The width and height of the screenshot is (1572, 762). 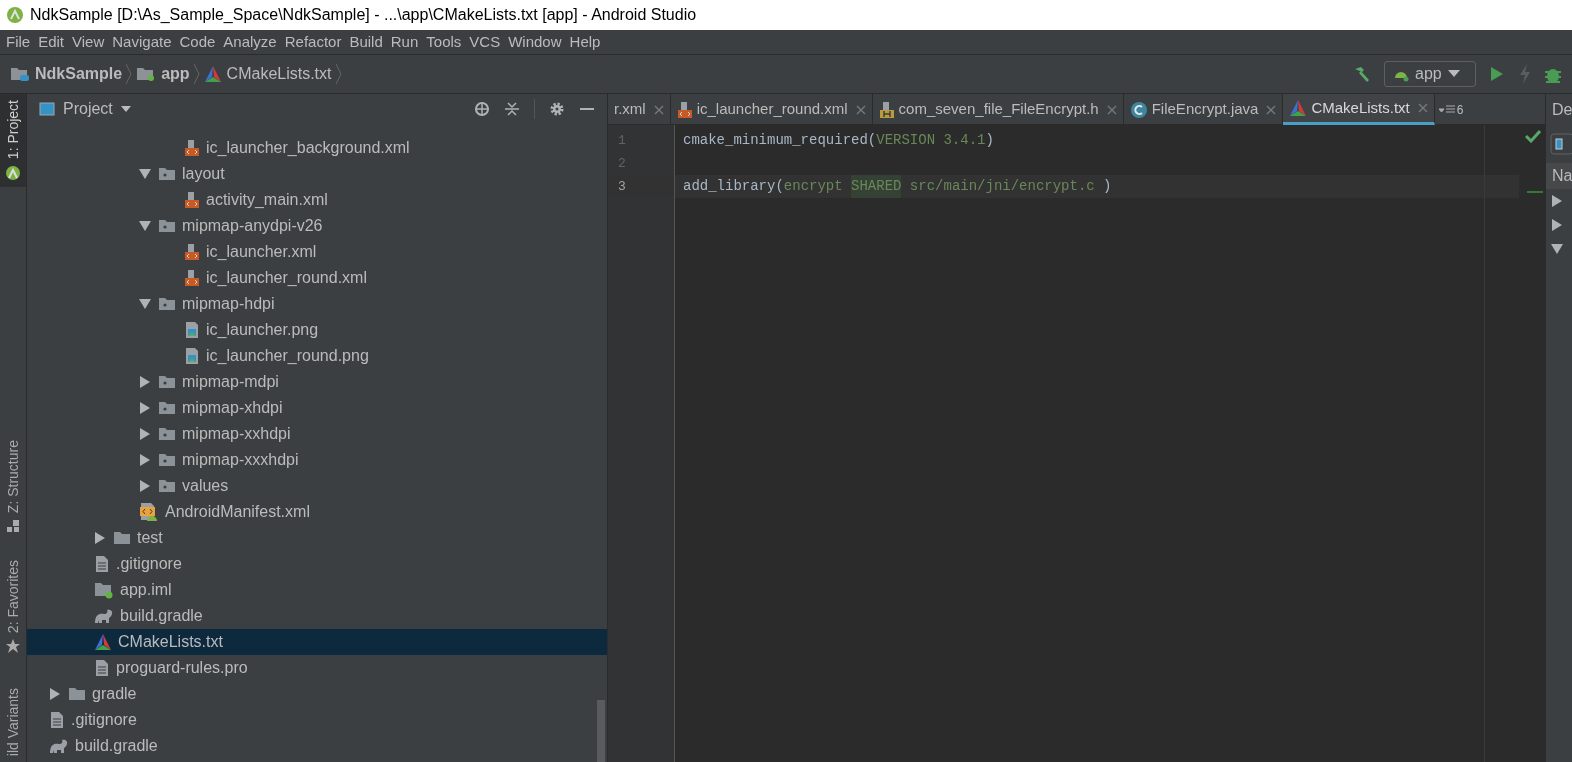 I want to click on tree-item: mipmap-hdpi, so click(x=317, y=304).